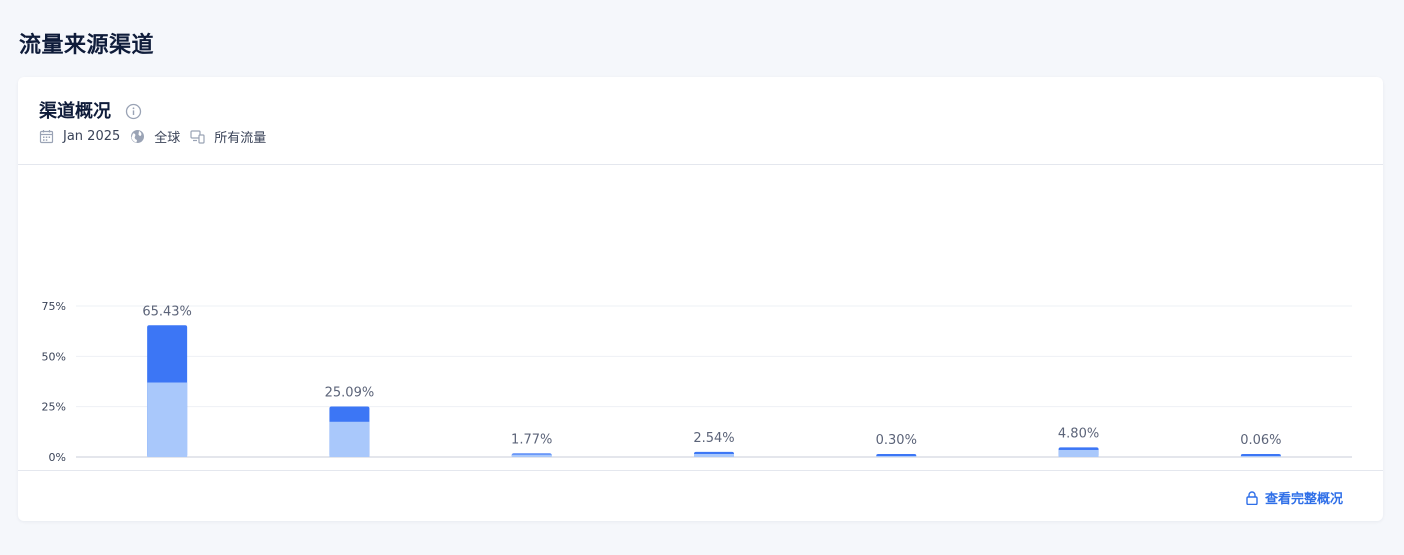 The width and height of the screenshot is (1404, 555). What do you see at coordinates (133, 111) in the screenshot?
I see `info-icon` at bounding box center [133, 111].